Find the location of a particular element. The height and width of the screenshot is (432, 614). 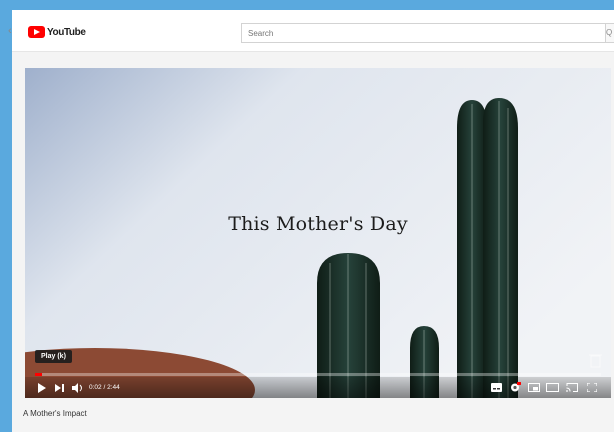

time-display: 0:02 / 2:44 is located at coordinates (104, 387).